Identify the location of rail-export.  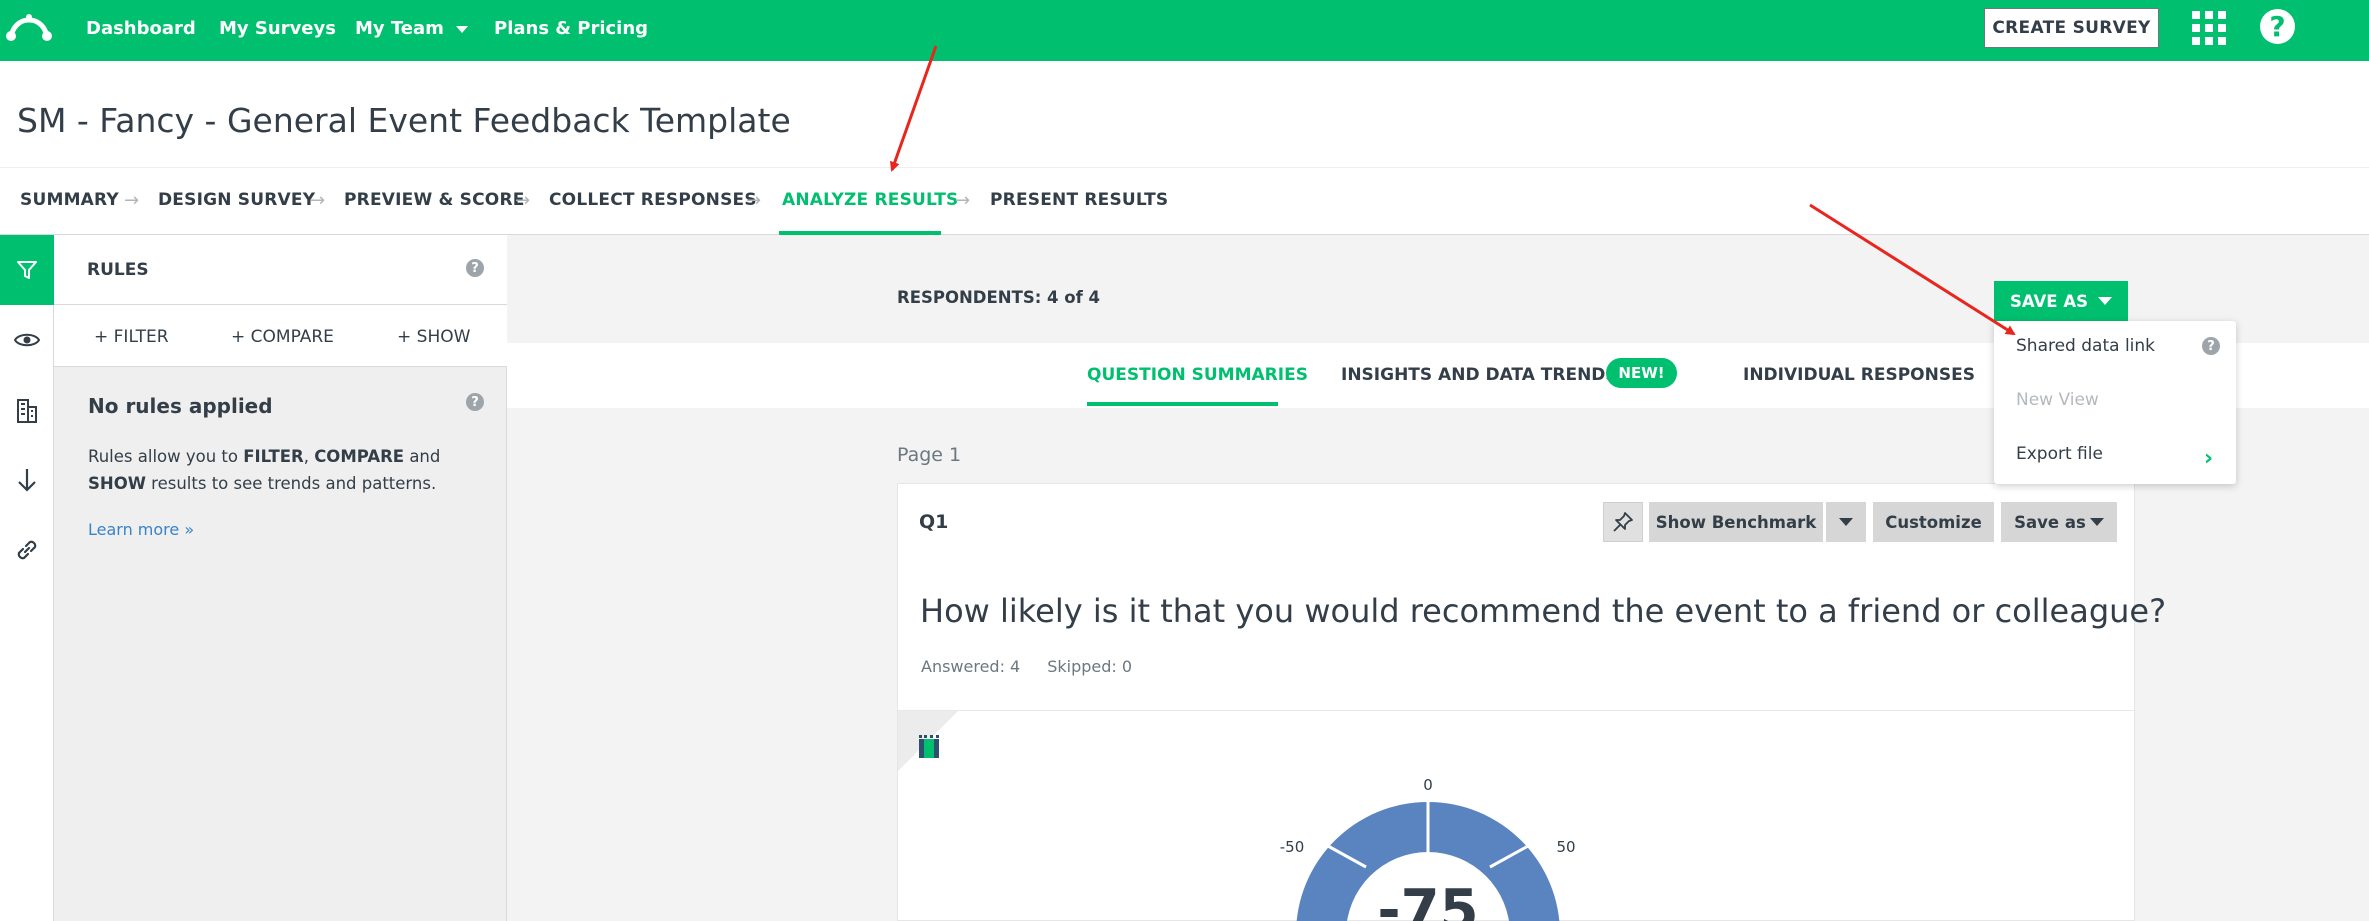
(27, 480).